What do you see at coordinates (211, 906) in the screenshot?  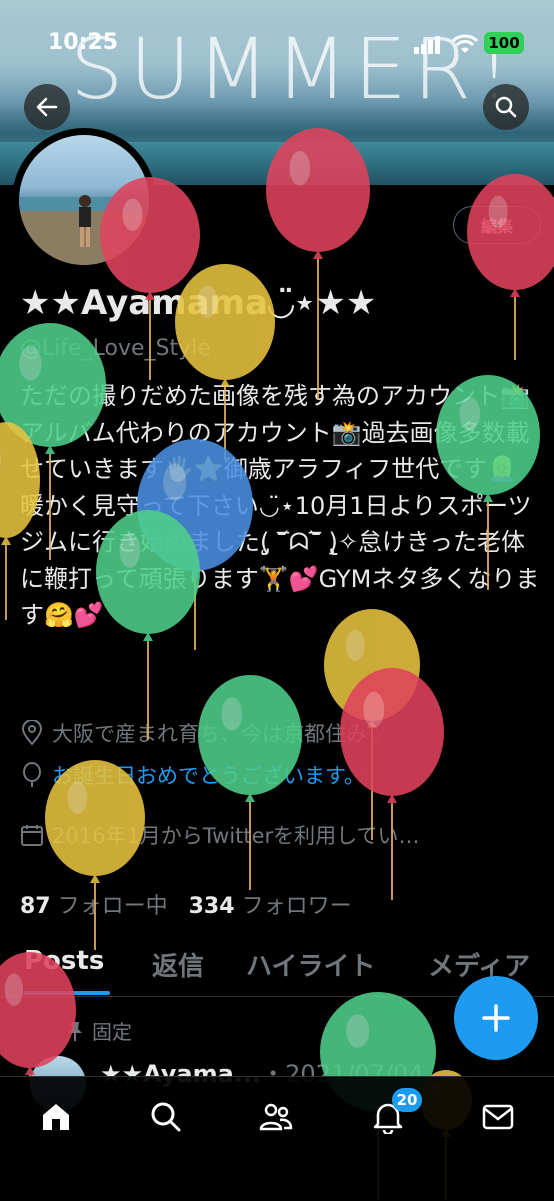 I see `followers-count: 334` at bounding box center [211, 906].